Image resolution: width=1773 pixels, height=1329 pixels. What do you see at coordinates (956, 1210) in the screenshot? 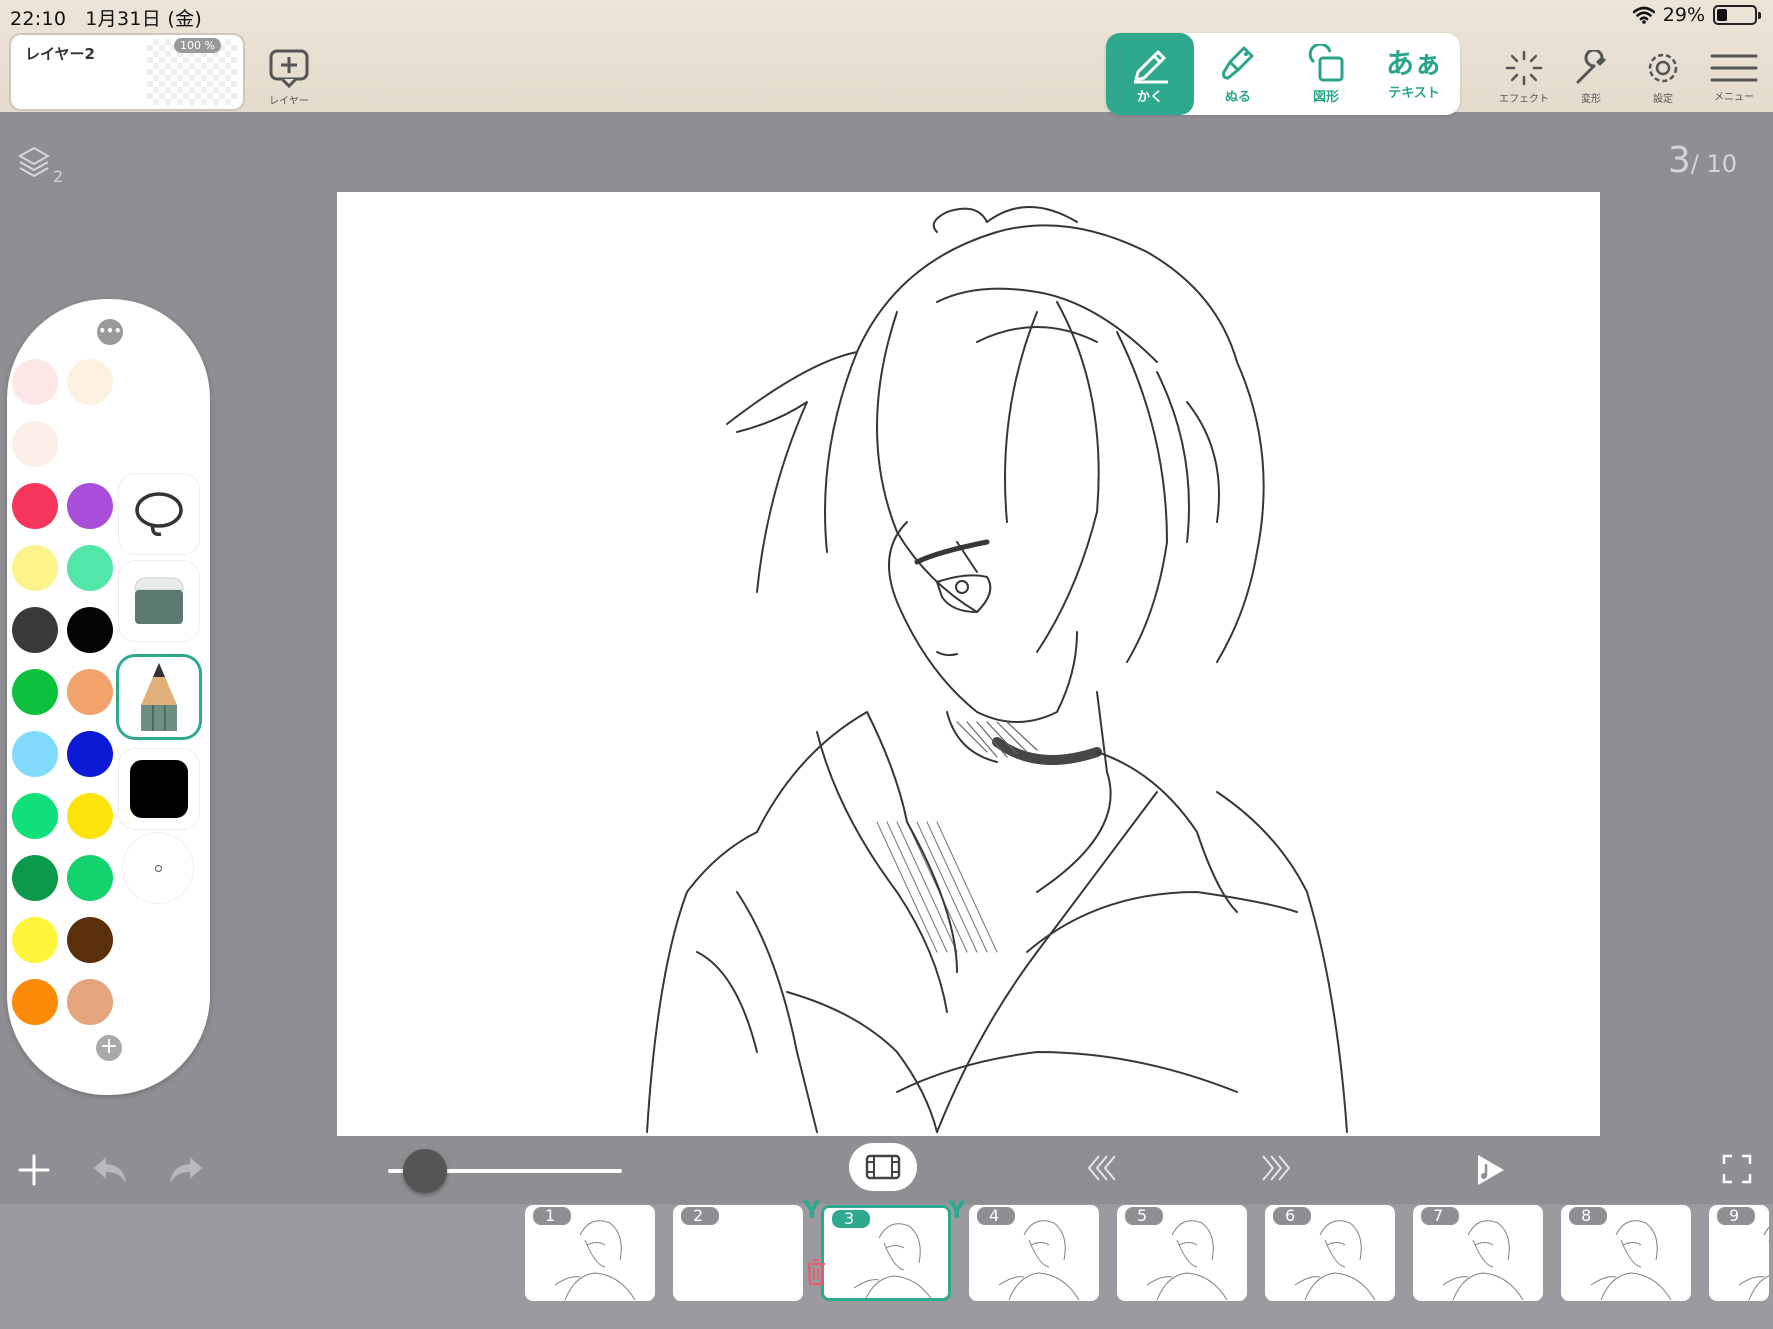
I see `range-end-marker: Y` at bounding box center [956, 1210].